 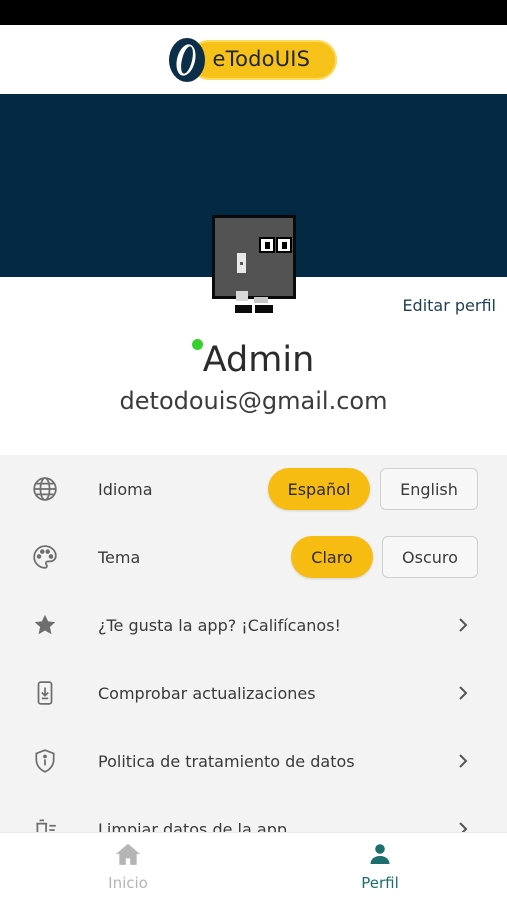 I want to click on theme-option-dark: Oscuro, so click(x=430, y=557).